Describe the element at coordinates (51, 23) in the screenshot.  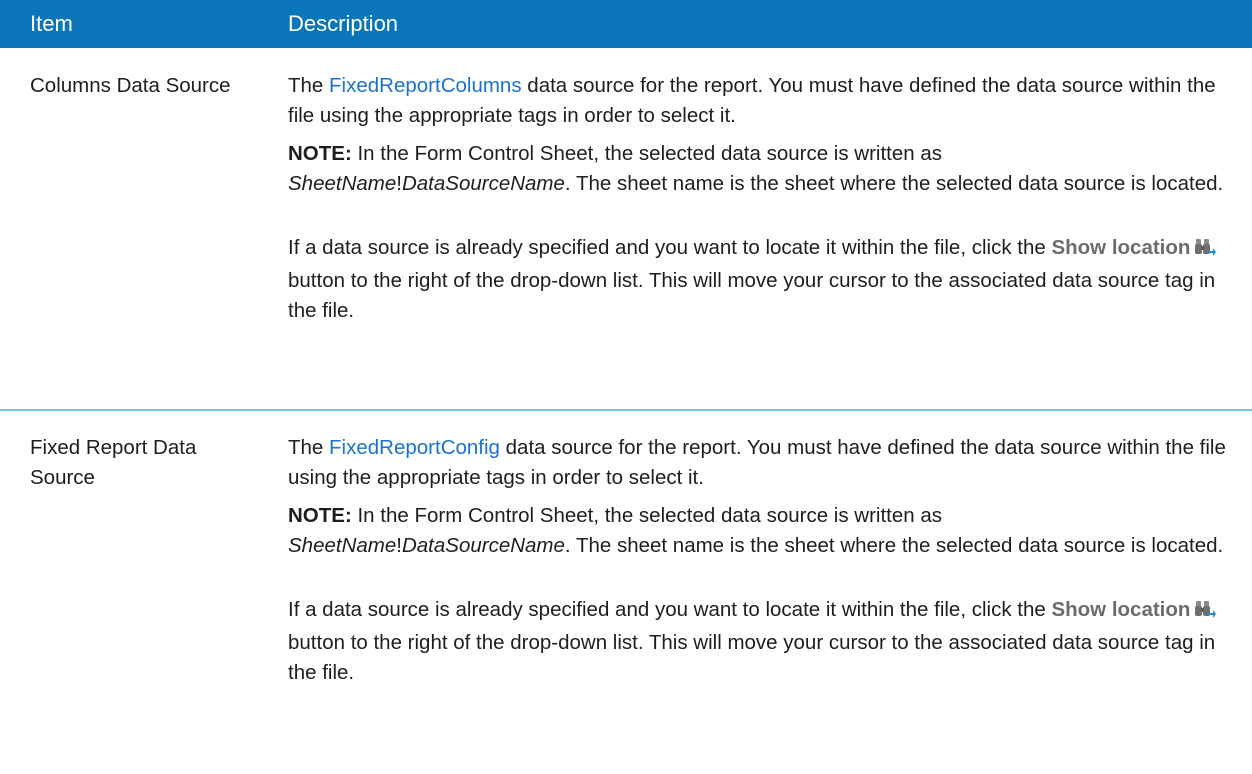
I see `column-header-item: Item` at that location.